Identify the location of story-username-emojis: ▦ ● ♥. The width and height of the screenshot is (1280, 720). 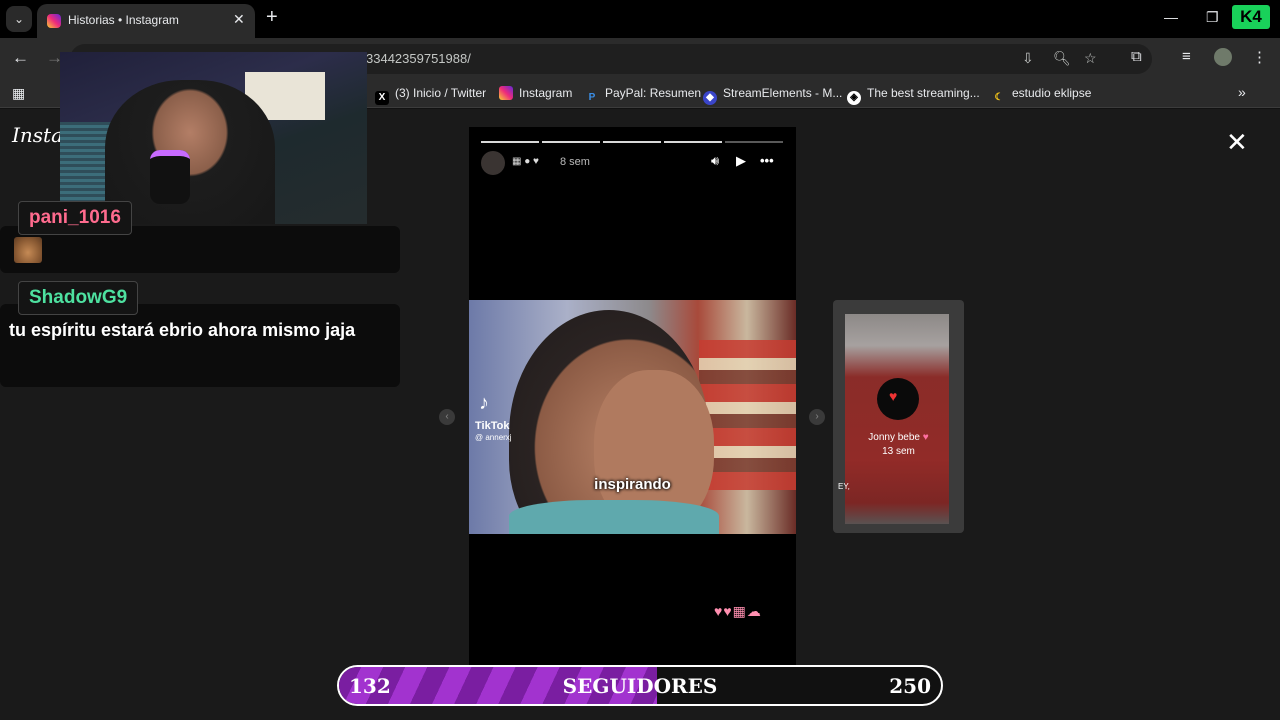
(525, 161).